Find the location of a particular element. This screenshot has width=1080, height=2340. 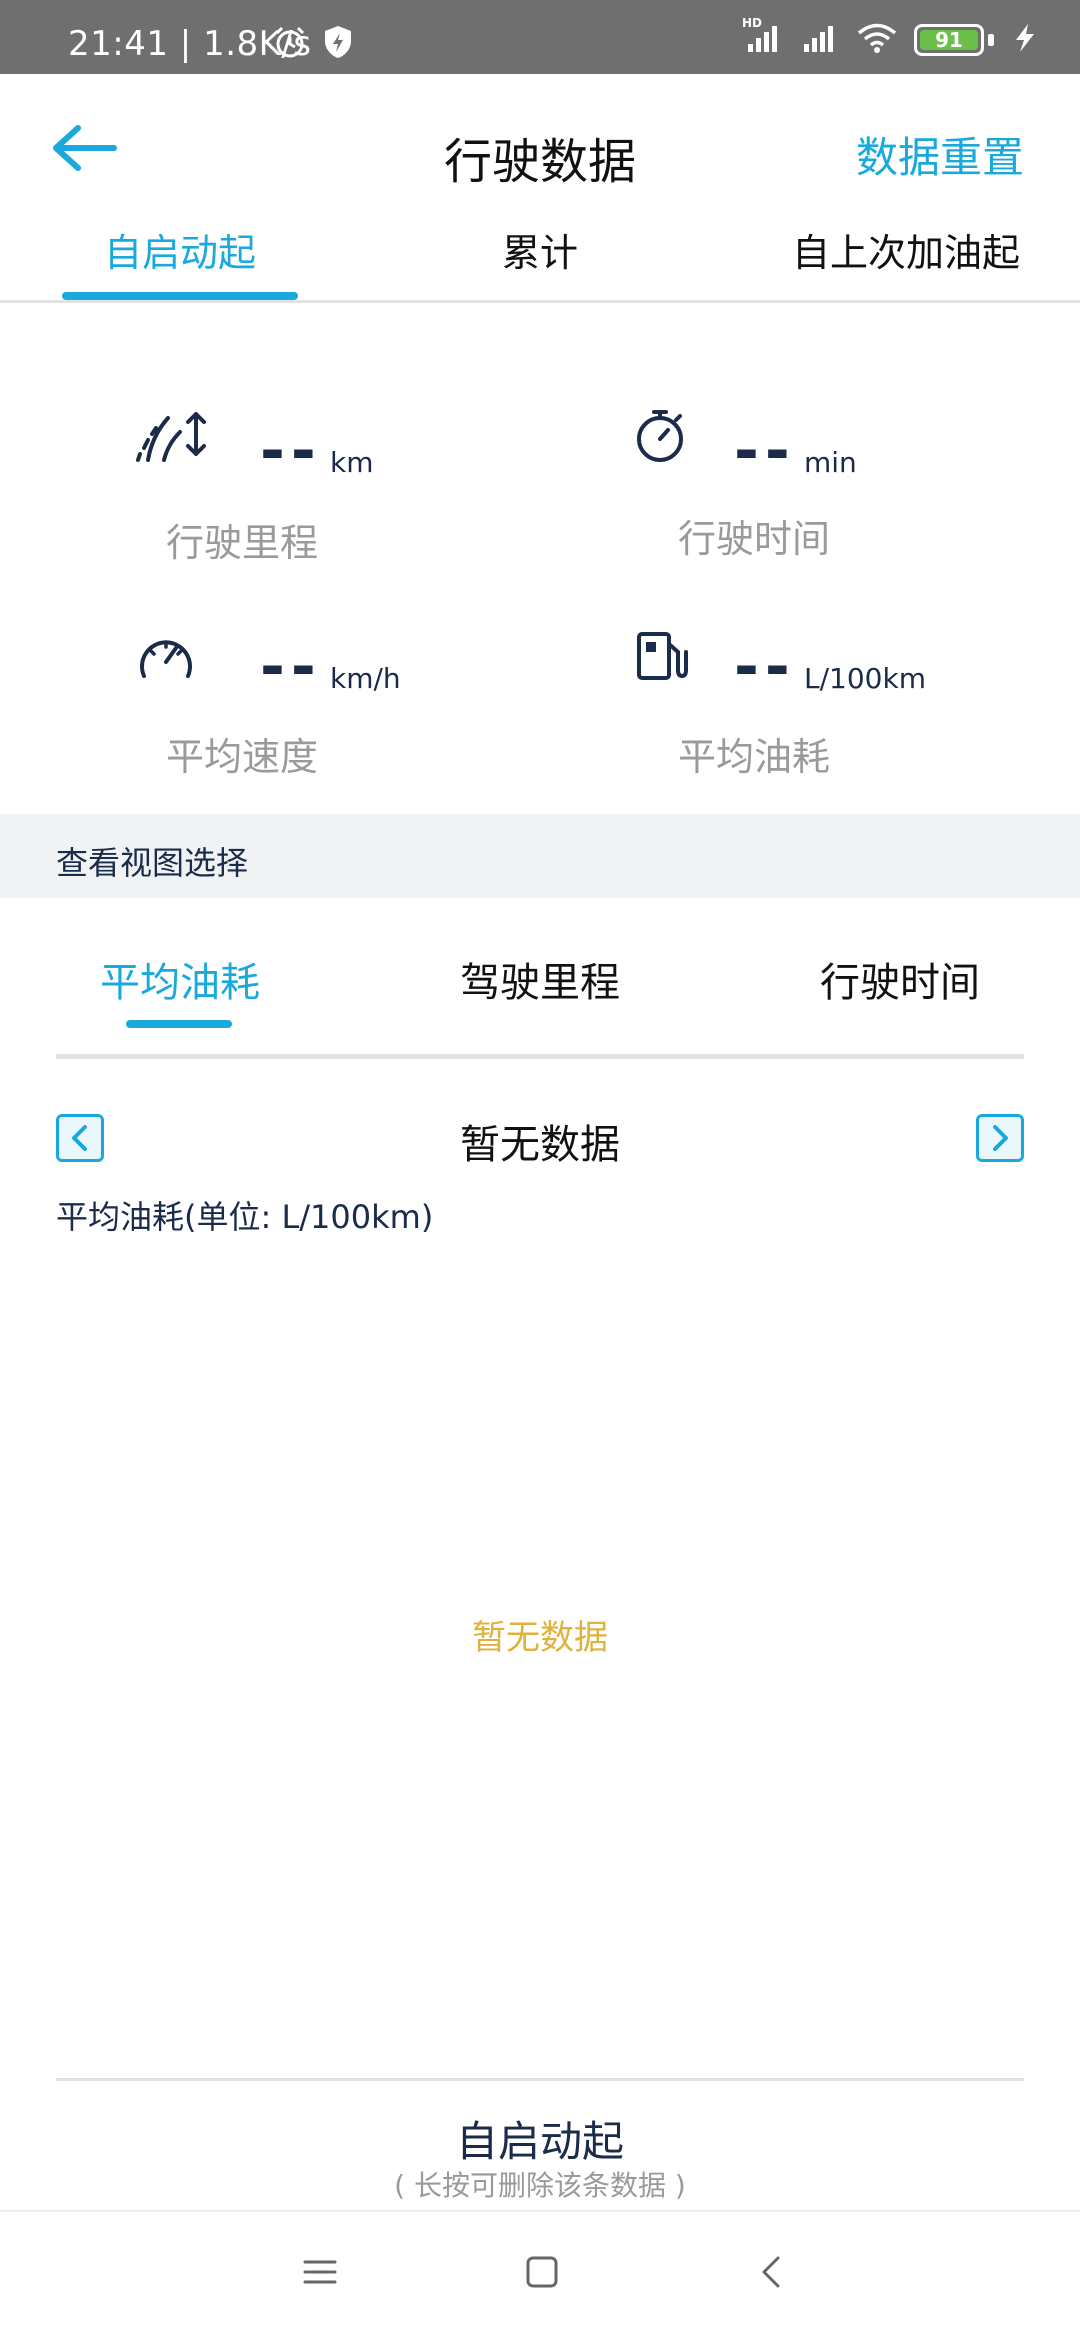

shield-icon is located at coordinates (338, 44).